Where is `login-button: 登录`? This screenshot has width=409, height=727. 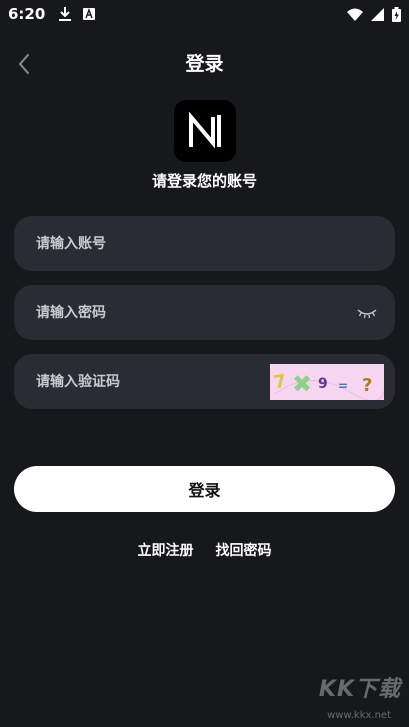
login-button: 登录 is located at coordinates (204, 489).